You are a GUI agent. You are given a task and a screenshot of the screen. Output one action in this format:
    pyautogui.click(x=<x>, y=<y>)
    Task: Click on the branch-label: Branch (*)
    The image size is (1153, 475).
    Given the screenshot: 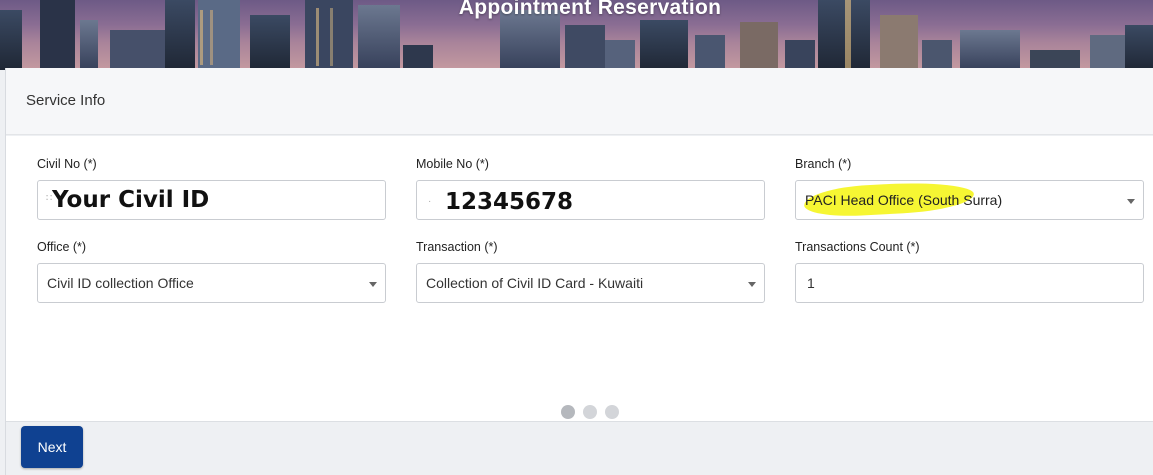 What is the action you would take?
    pyautogui.click(x=823, y=164)
    